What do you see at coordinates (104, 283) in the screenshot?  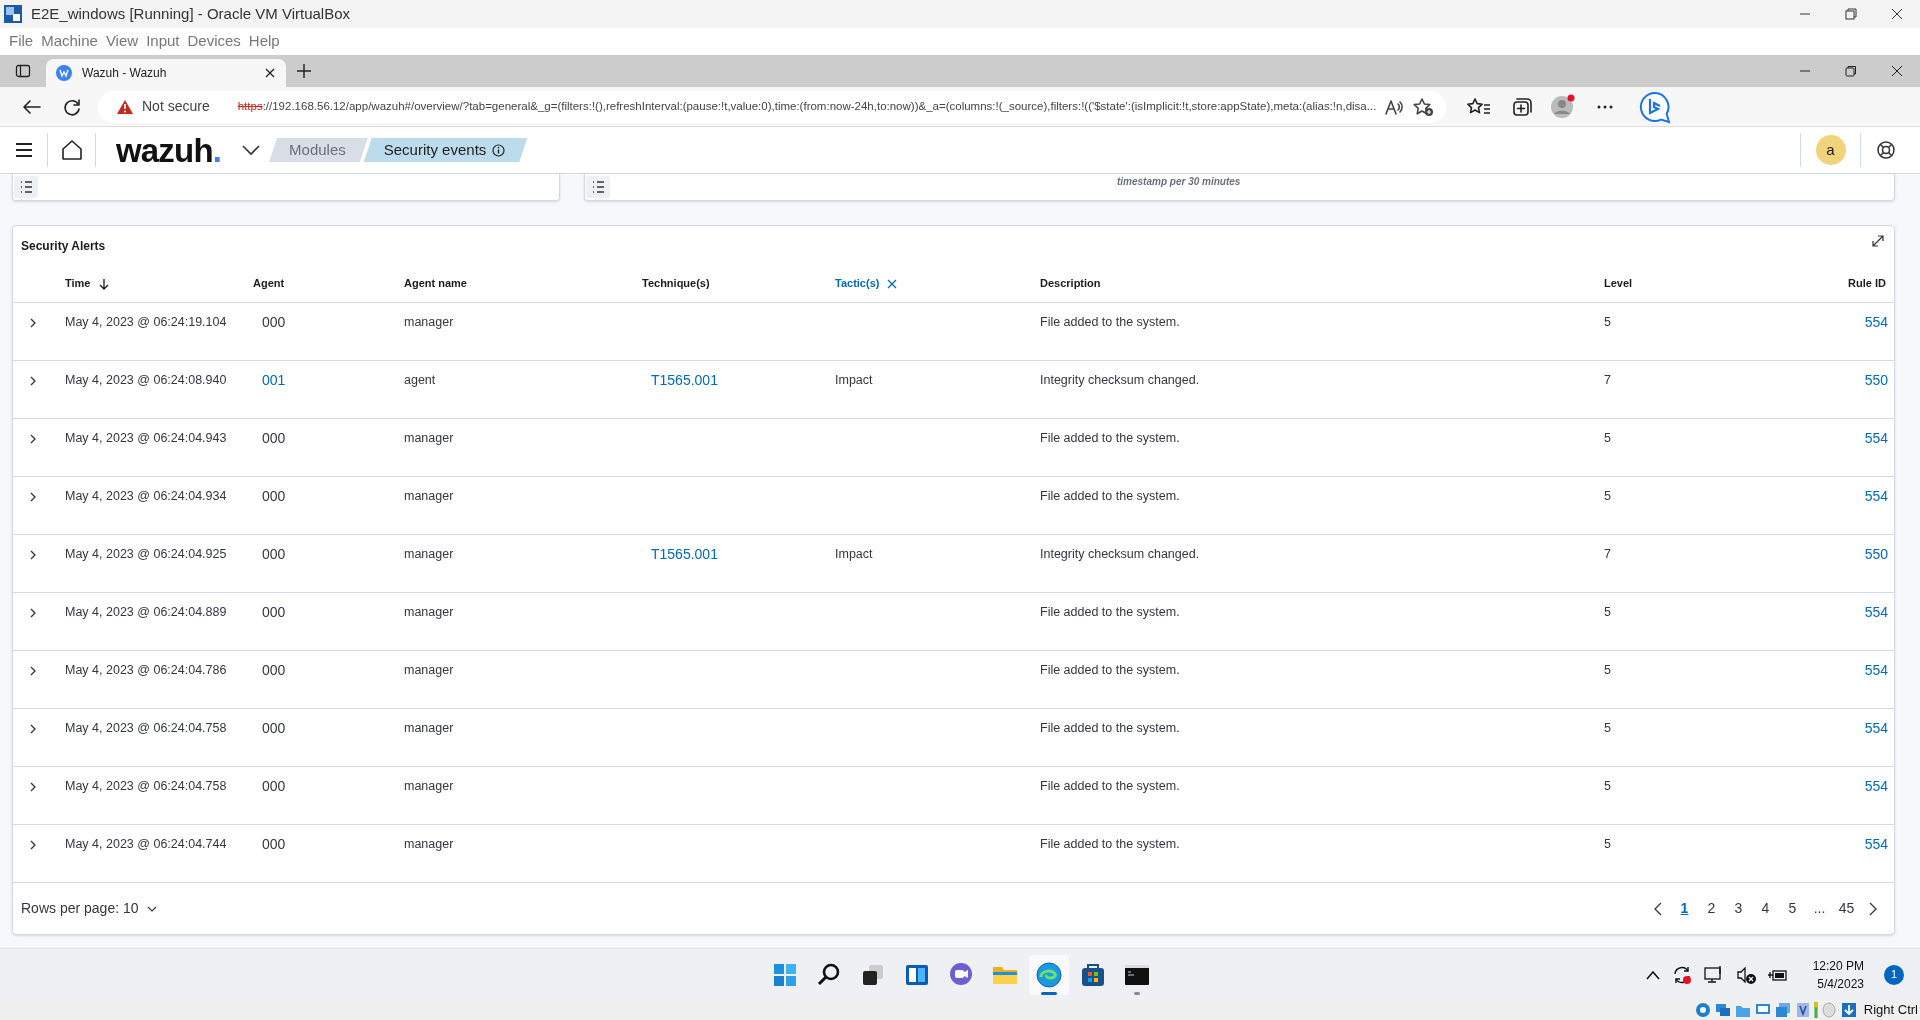 I see `sort-down-icon` at bounding box center [104, 283].